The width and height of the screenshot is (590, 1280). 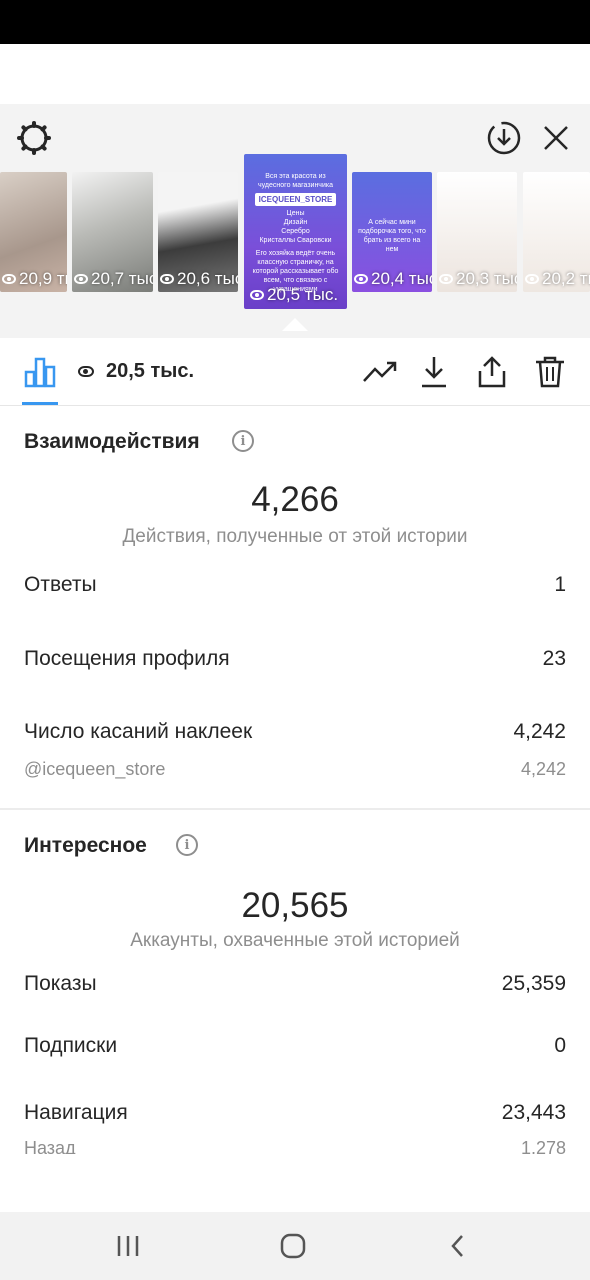 What do you see at coordinates (550, 372) in the screenshot?
I see `trash-icon` at bounding box center [550, 372].